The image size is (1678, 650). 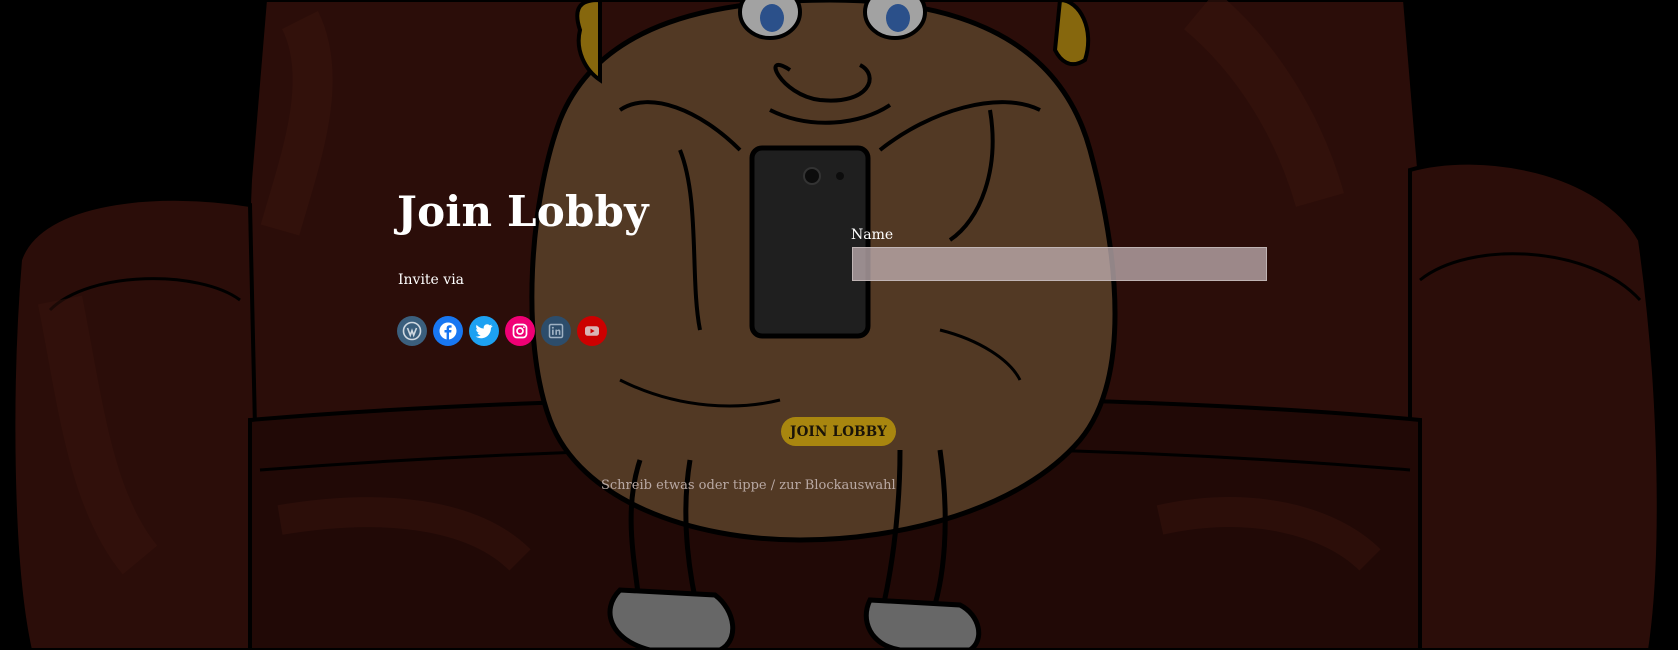 I want to click on instagram-link, so click(x=520, y=331).